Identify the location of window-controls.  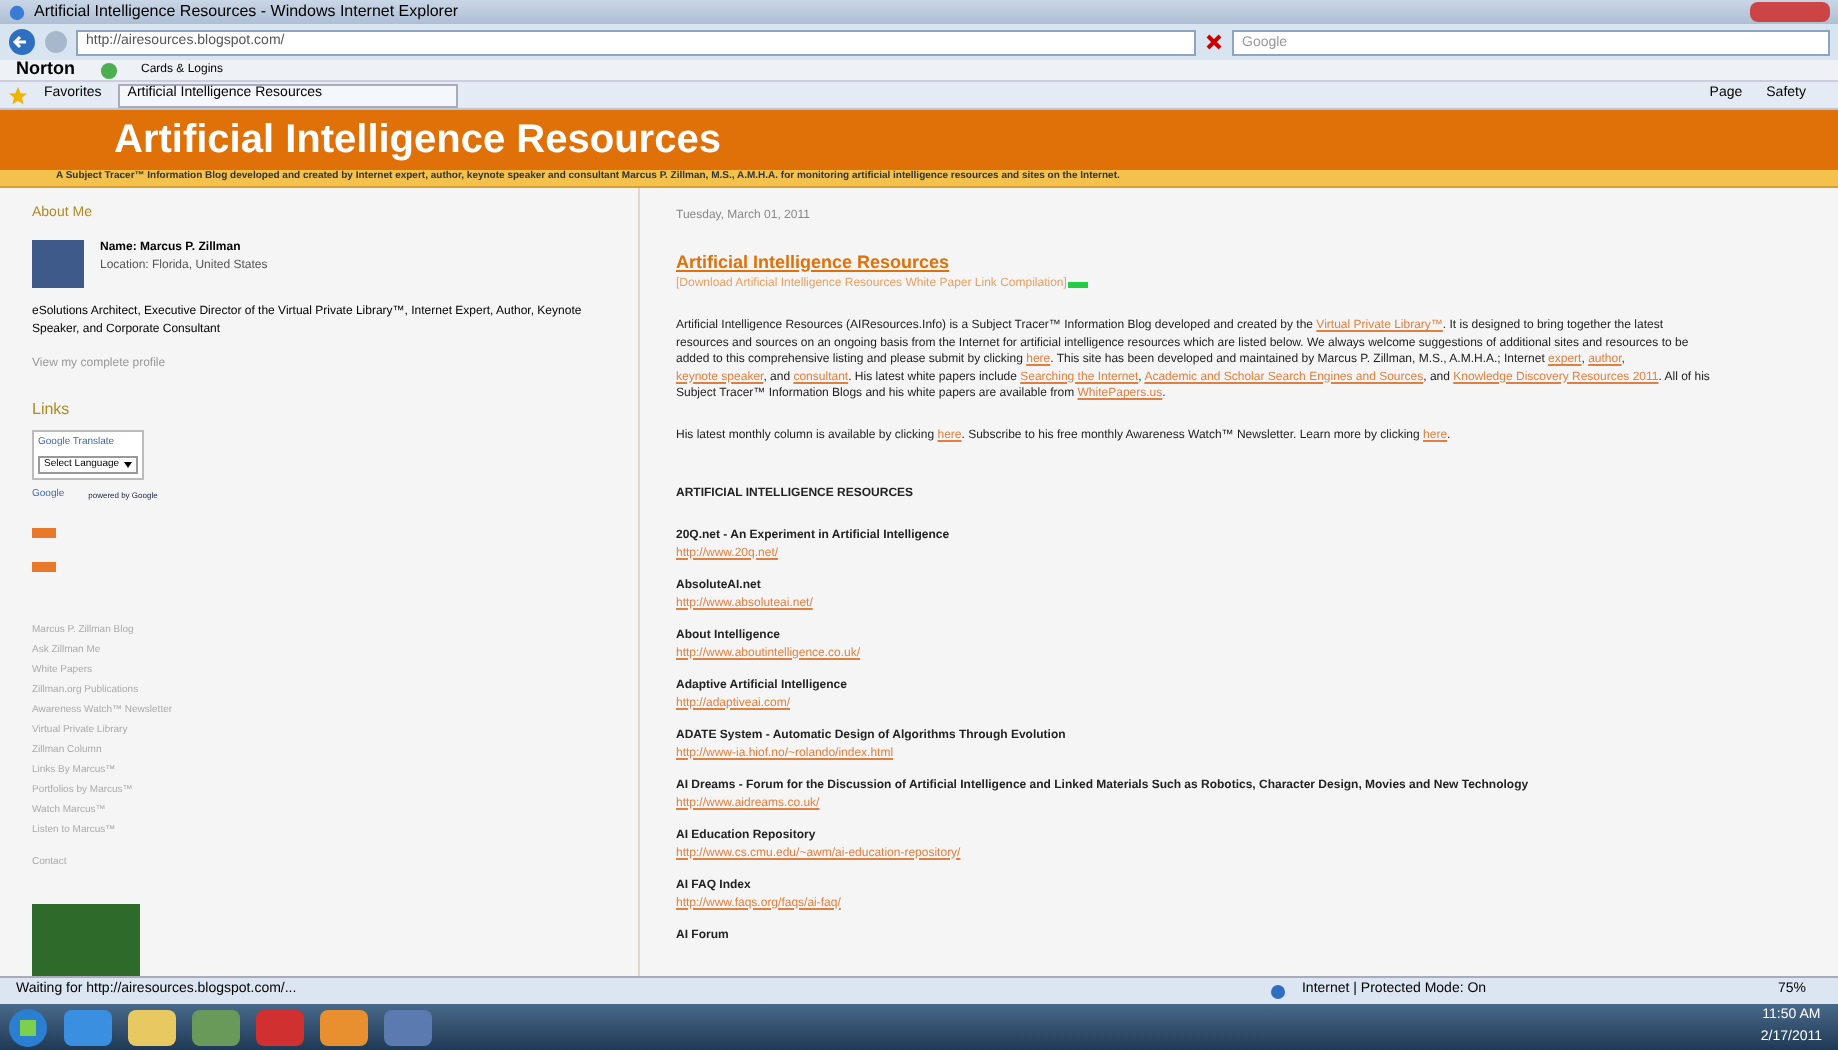
(1790, 12).